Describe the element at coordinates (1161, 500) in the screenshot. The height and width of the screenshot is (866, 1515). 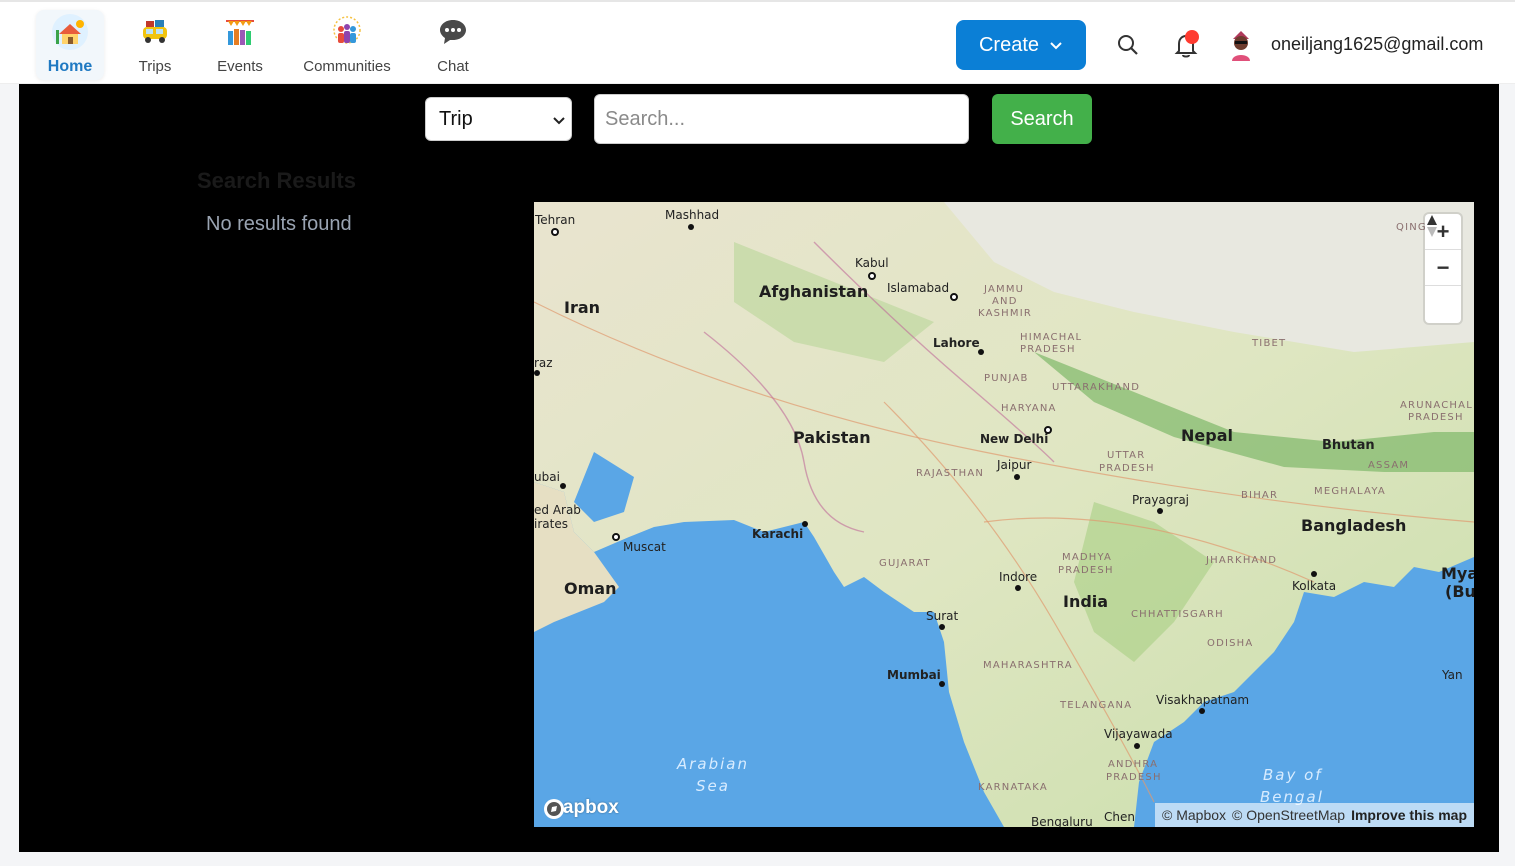
I see `map-label-city: Prayagraj` at that location.